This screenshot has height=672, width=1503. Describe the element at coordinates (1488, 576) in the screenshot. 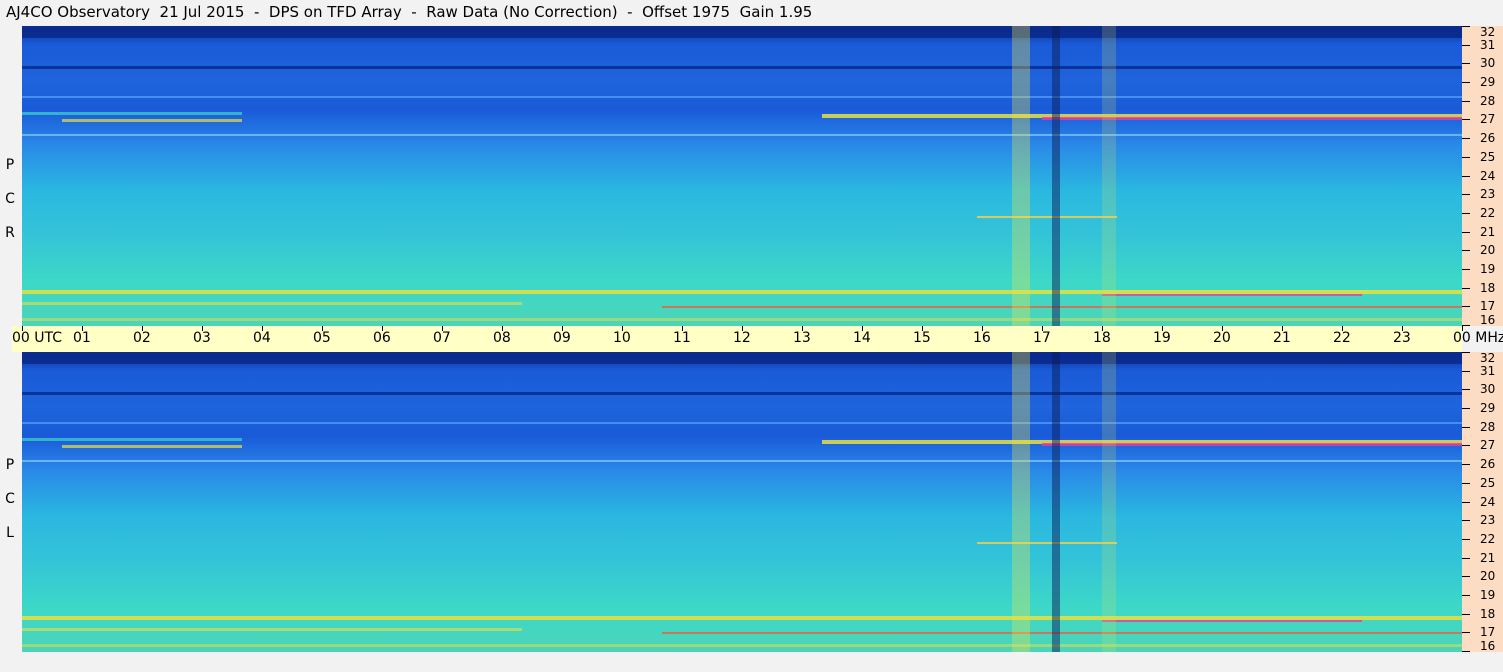

I see `lcp-freq-label: 20` at that location.